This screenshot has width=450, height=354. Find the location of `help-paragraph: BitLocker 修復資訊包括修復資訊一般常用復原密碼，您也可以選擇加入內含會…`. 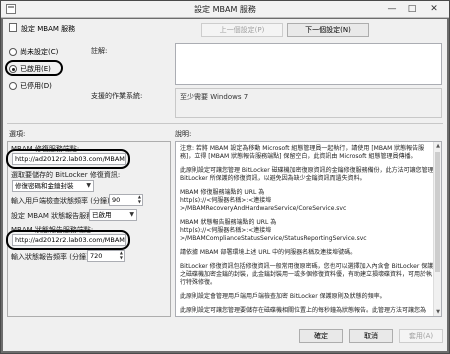

help-paragraph: BitLocker 修復資訊包括修復資訊一般常用復原密碼，您也可以選擇加入內含會… is located at coordinates (307, 274).